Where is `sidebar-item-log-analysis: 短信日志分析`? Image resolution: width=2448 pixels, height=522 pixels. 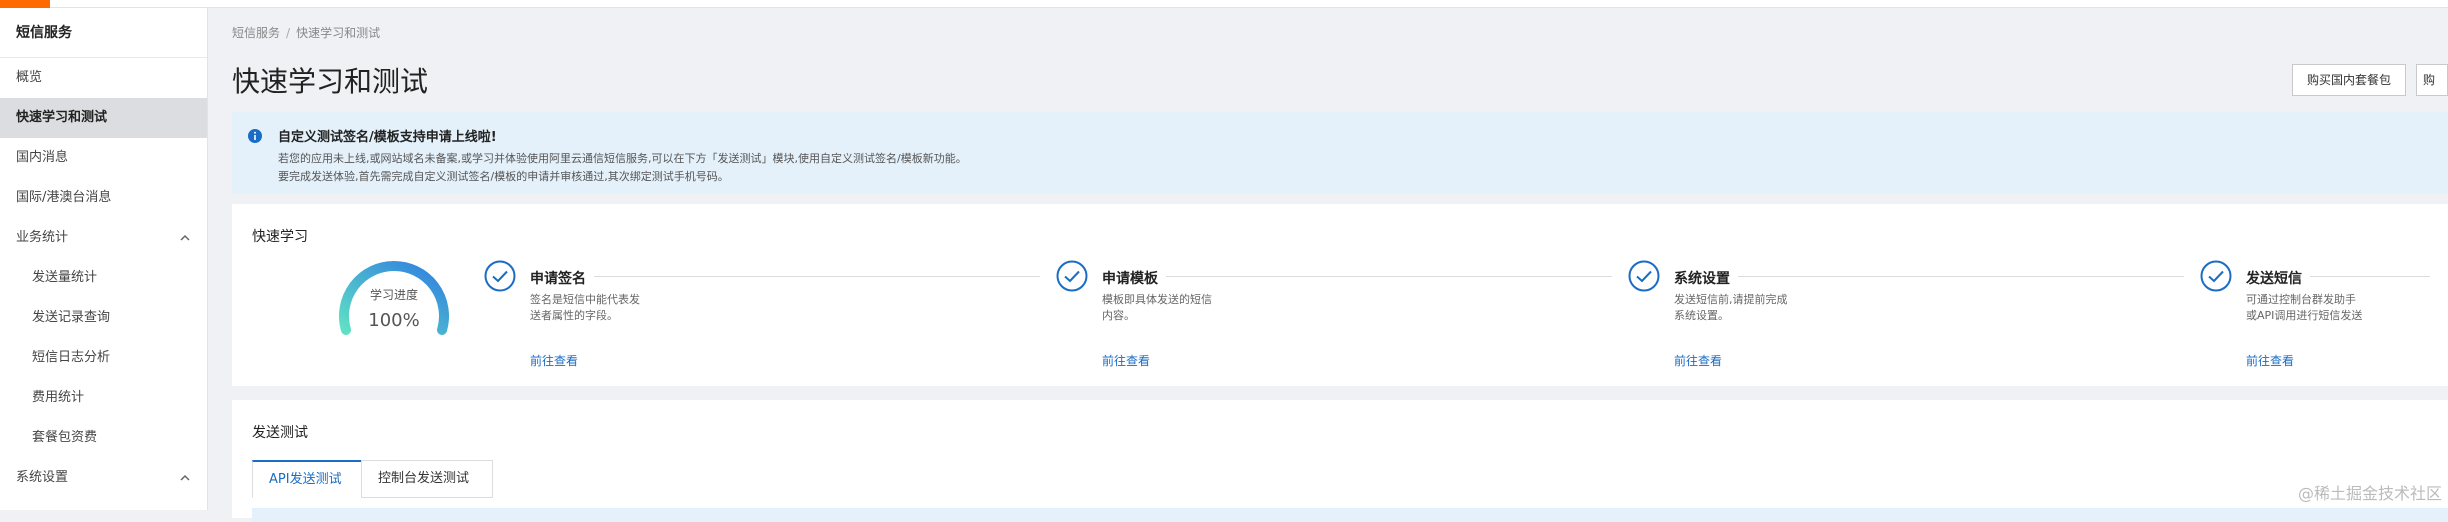
sidebar-item-log-analysis: 短信日志分析 is located at coordinates (103, 358).